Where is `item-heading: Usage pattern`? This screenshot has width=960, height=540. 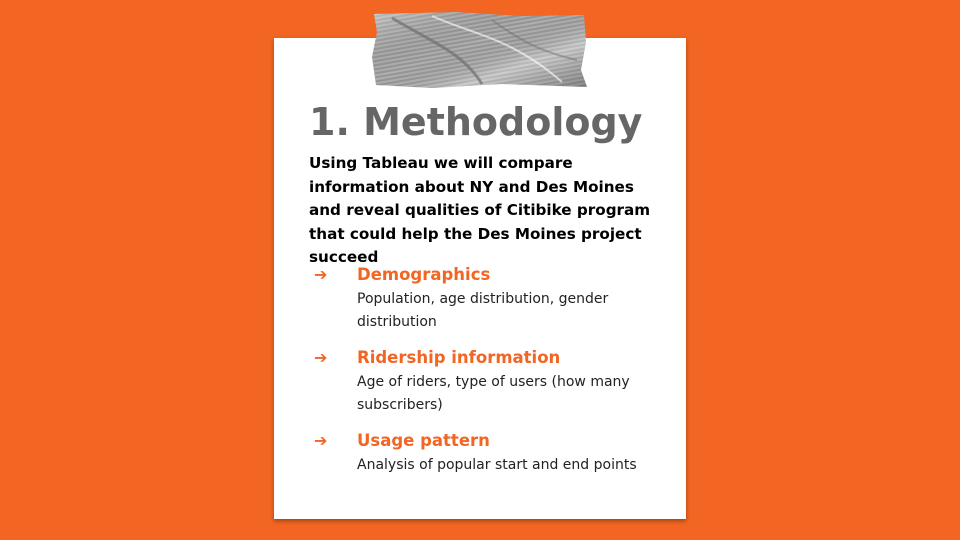 item-heading: Usage pattern is located at coordinates (423, 440).